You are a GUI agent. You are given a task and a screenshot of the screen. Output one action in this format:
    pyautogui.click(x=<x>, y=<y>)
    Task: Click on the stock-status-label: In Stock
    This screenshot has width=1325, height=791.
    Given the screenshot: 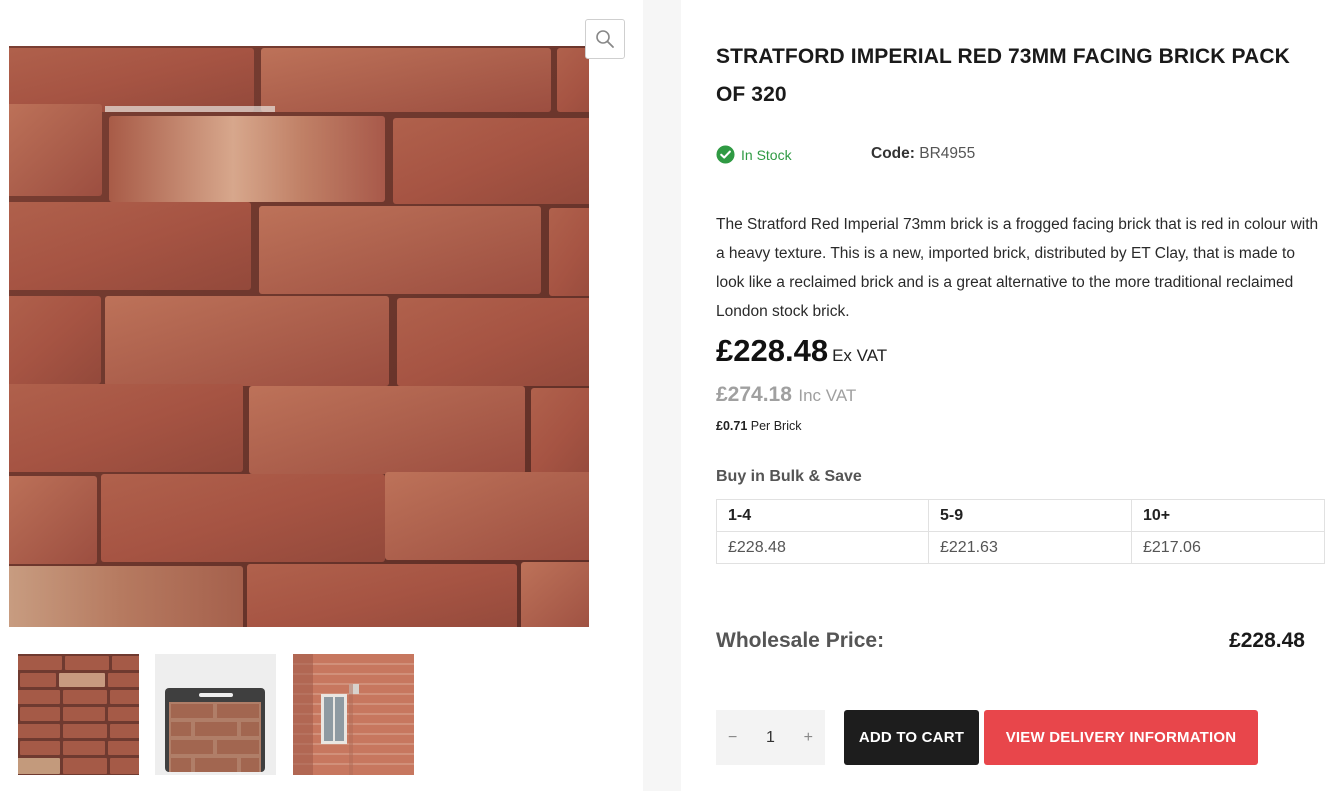 What is the action you would take?
    pyautogui.click(x=766, y=154)
    